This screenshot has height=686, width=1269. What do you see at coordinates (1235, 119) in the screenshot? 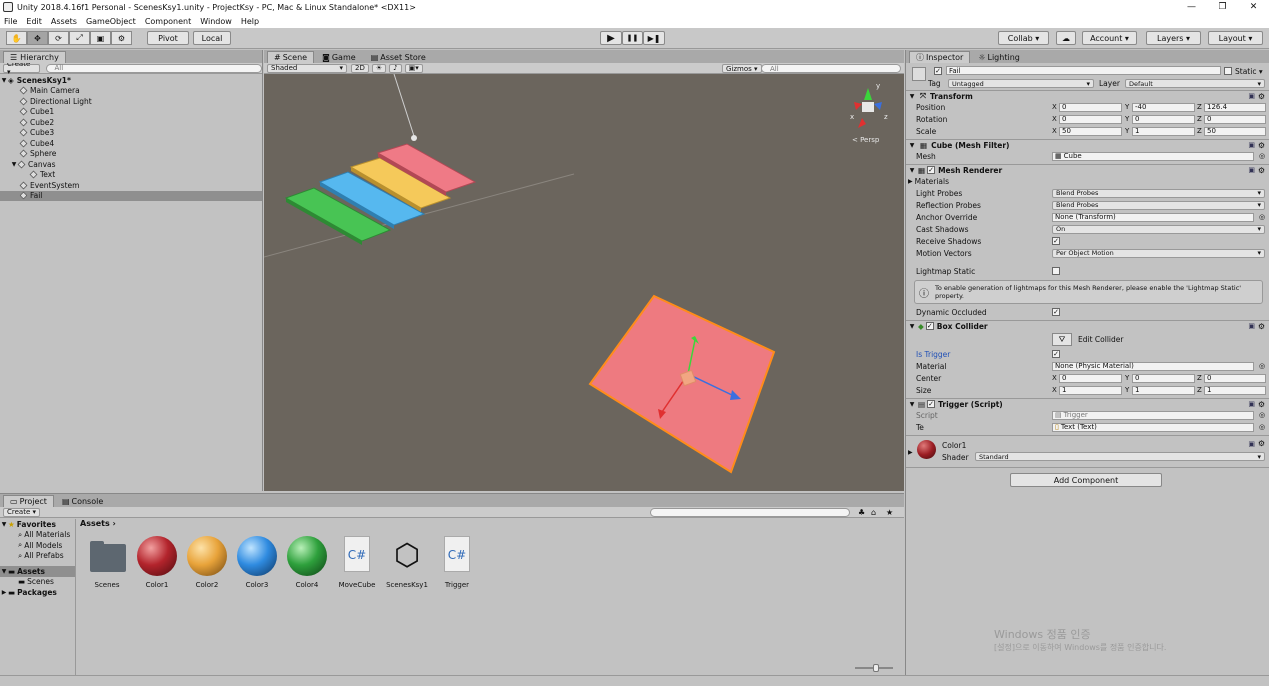
I see `rotation-z-input: 0` at bounding box center [1235, 119].